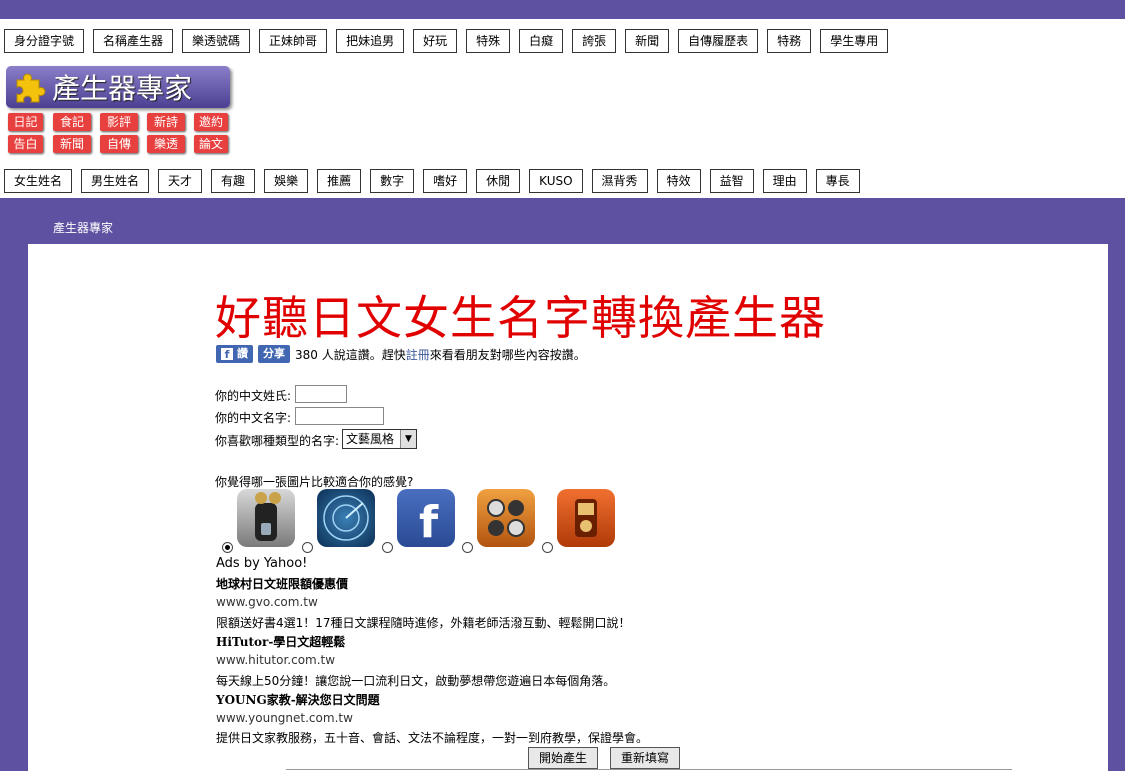 This screenshot has height=771, width=1125. What do you see at coordinates (520, 318) in the screenshot?
I see `page-title: 好聽日文女生名字轉換產生器` at bounding box center [520, 318].